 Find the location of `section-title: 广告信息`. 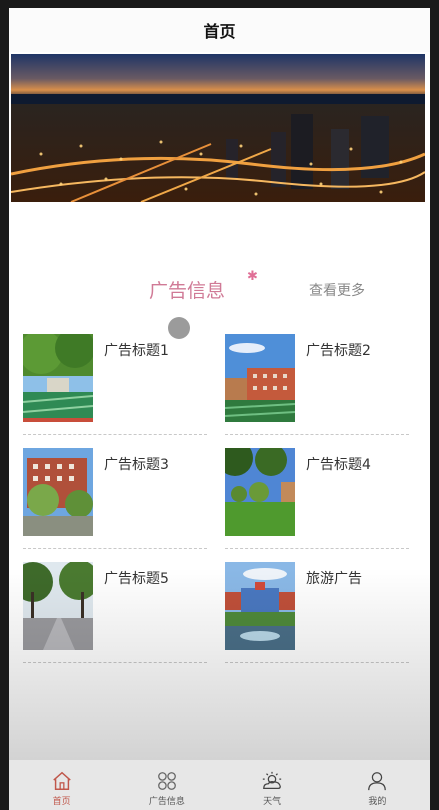

section-title: 广告信息 is located at coordinates (187, 291).